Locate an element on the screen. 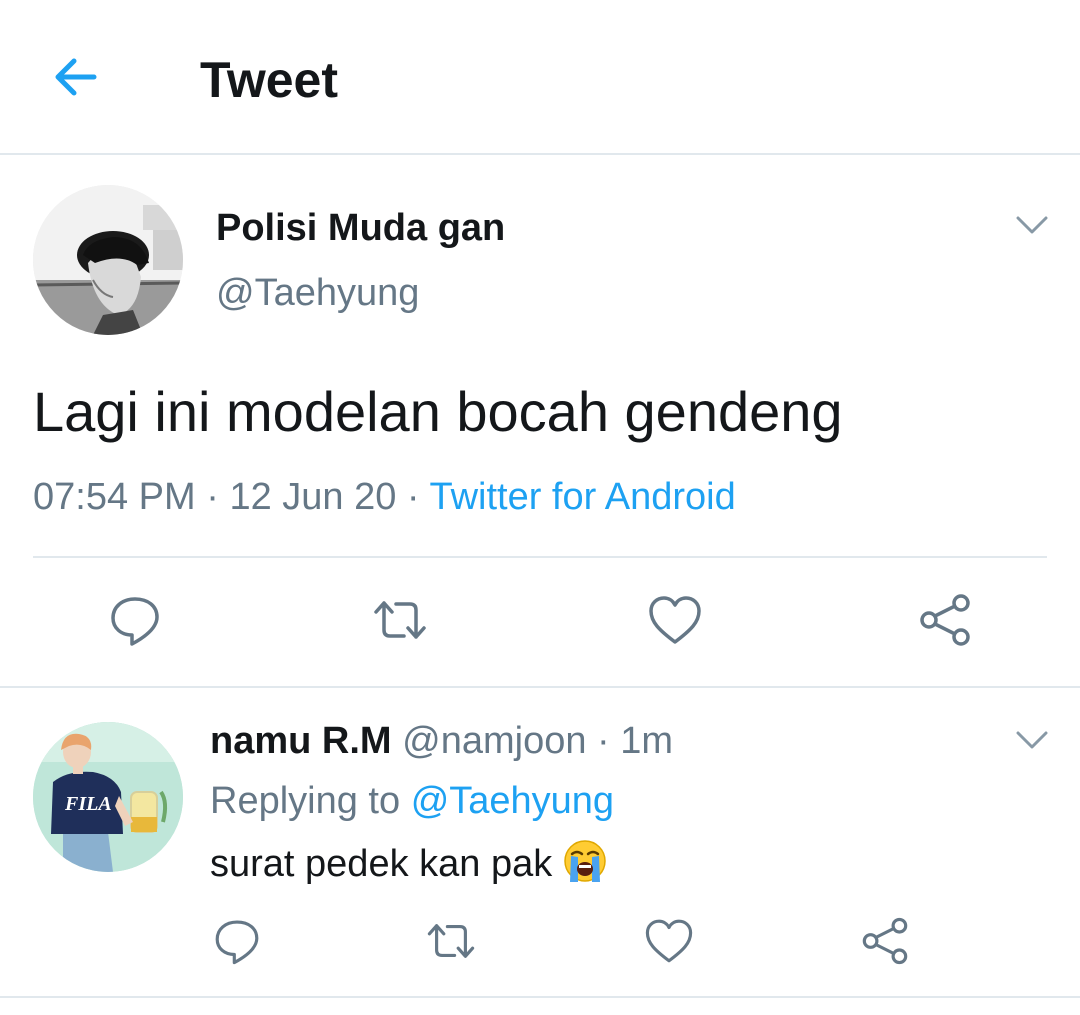  reply-author-handle: @namjoon is located at coordinates (494, 741).